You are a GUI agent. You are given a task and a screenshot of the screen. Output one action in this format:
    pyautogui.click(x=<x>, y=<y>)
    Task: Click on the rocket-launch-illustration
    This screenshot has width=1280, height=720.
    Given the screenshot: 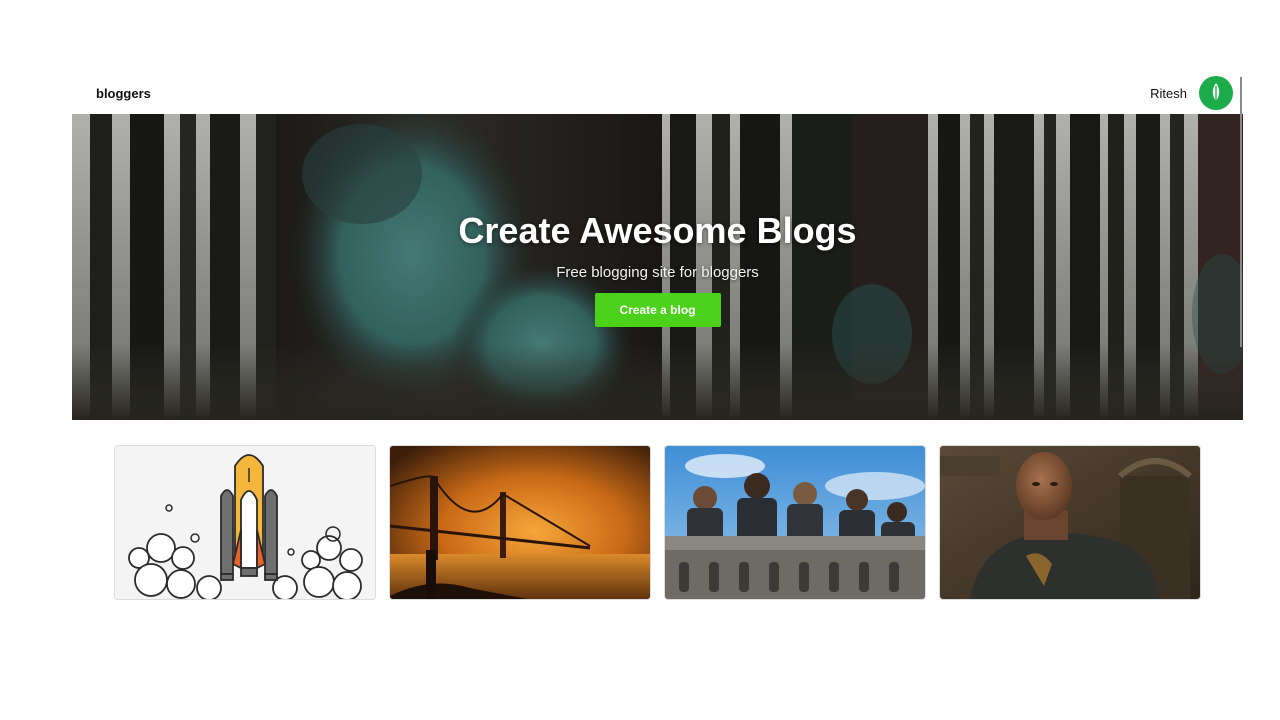 What is the action you would take?
    pyautogui.click(x=245, y=522)
    